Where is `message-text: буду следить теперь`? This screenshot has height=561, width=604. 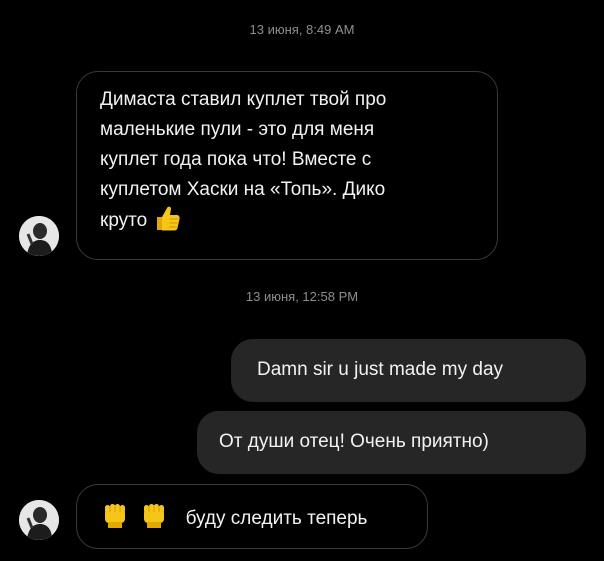
message-text: буду следить теперь is located at coordinates (276, 518).